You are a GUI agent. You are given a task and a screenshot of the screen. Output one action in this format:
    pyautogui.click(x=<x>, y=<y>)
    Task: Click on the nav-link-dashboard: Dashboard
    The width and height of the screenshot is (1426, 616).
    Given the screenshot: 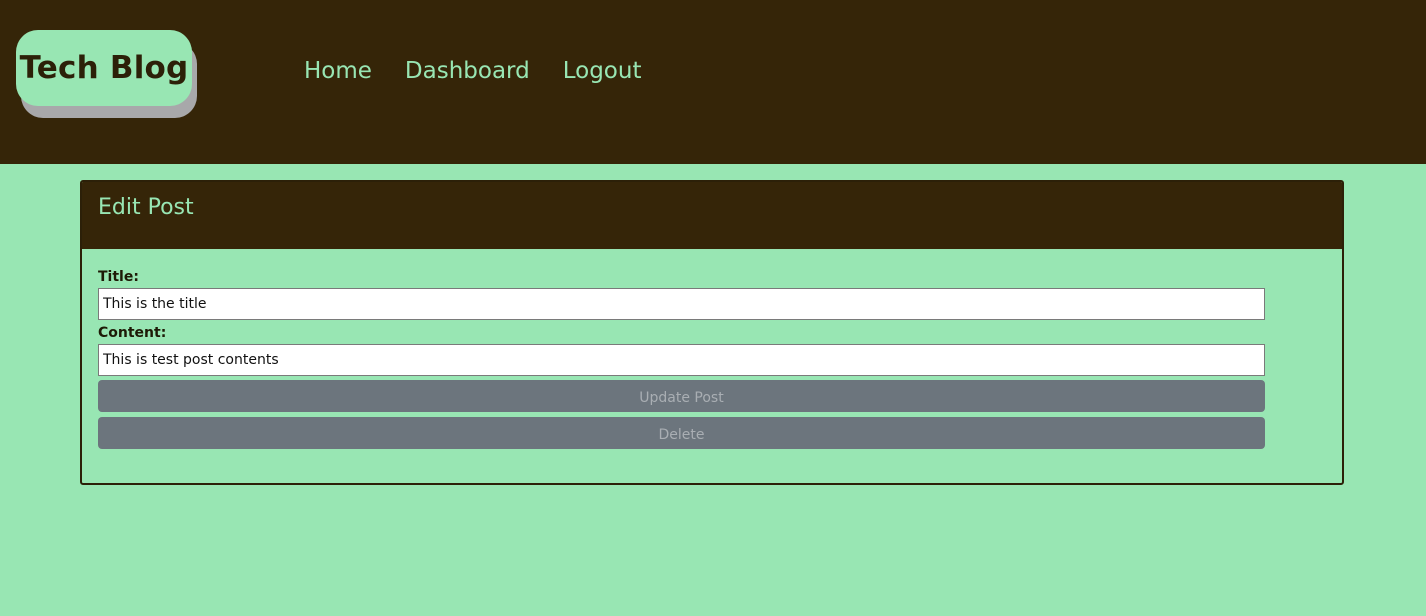 What is the action you would take?
    pyautogui.click(x=467, y=71)
    